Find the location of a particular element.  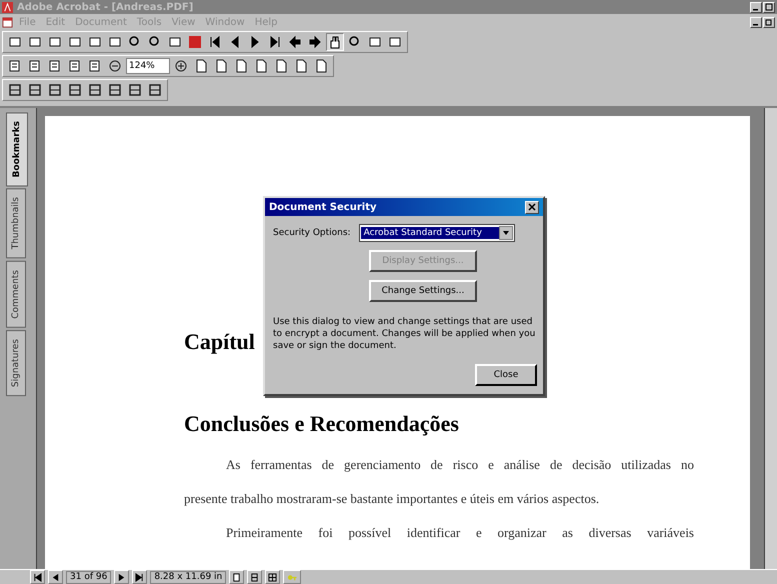

continuous-page-icon is located at coordinates (254, 577).